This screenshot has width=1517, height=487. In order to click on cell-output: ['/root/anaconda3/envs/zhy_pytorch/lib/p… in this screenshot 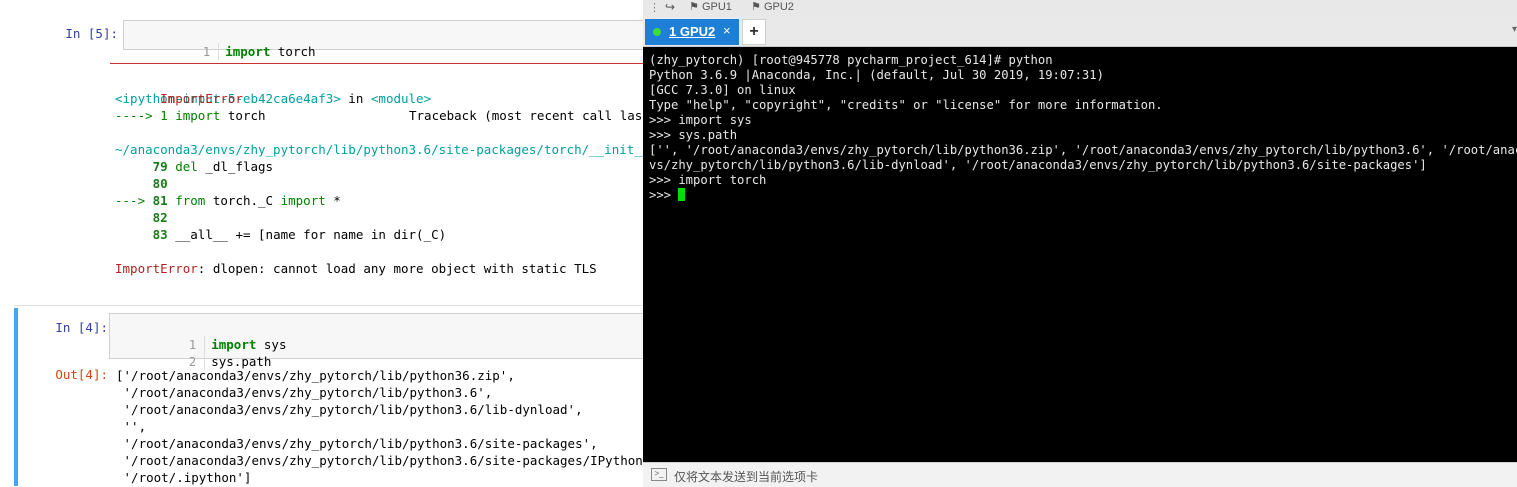, I will do `click(379, 426)`.